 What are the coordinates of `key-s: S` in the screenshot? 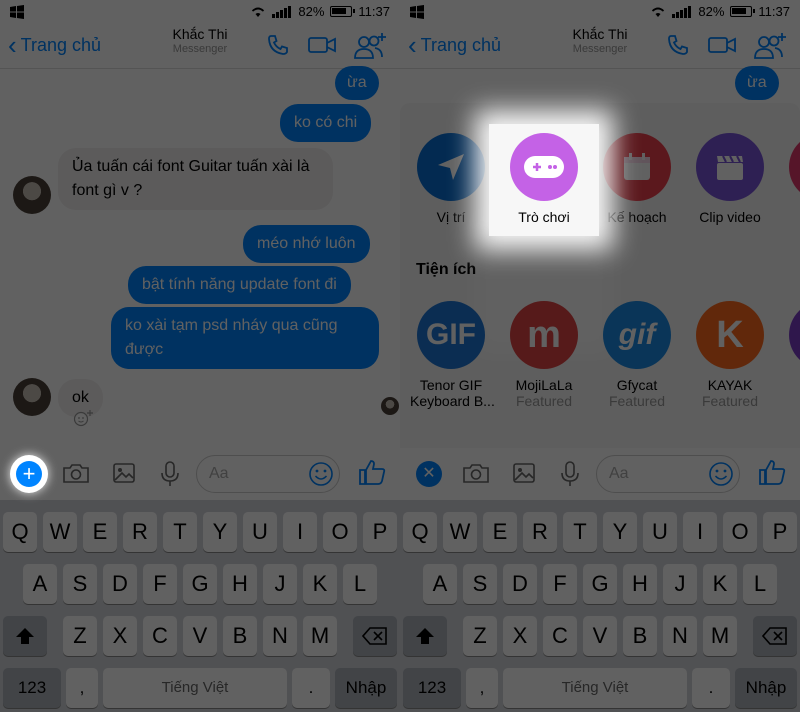 It's located at (80, 584).